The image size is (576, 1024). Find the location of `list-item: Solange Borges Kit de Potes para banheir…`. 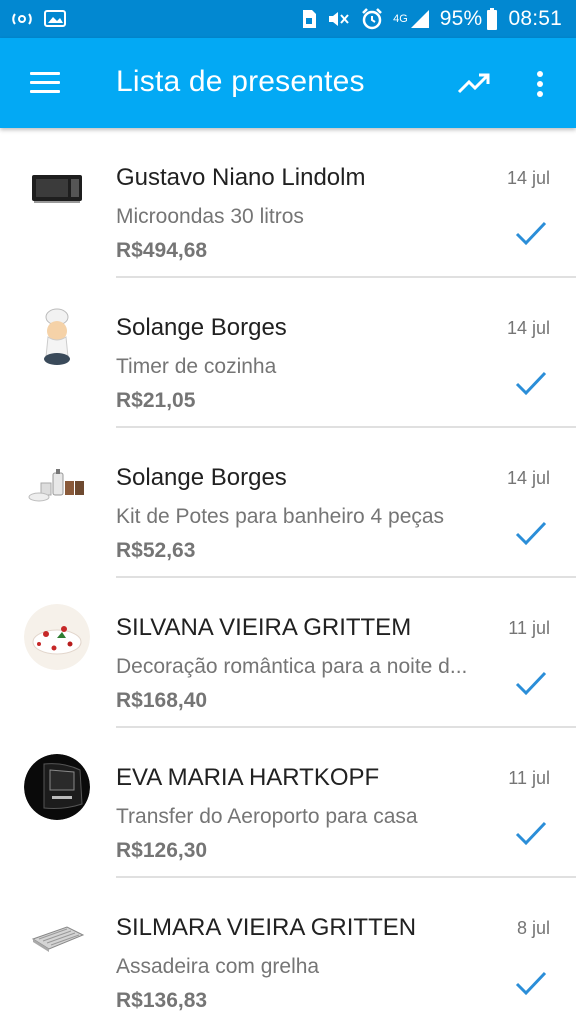

list-item: Solange Borges Kit de Potes para banheir… is located at coordinates (288, 503).